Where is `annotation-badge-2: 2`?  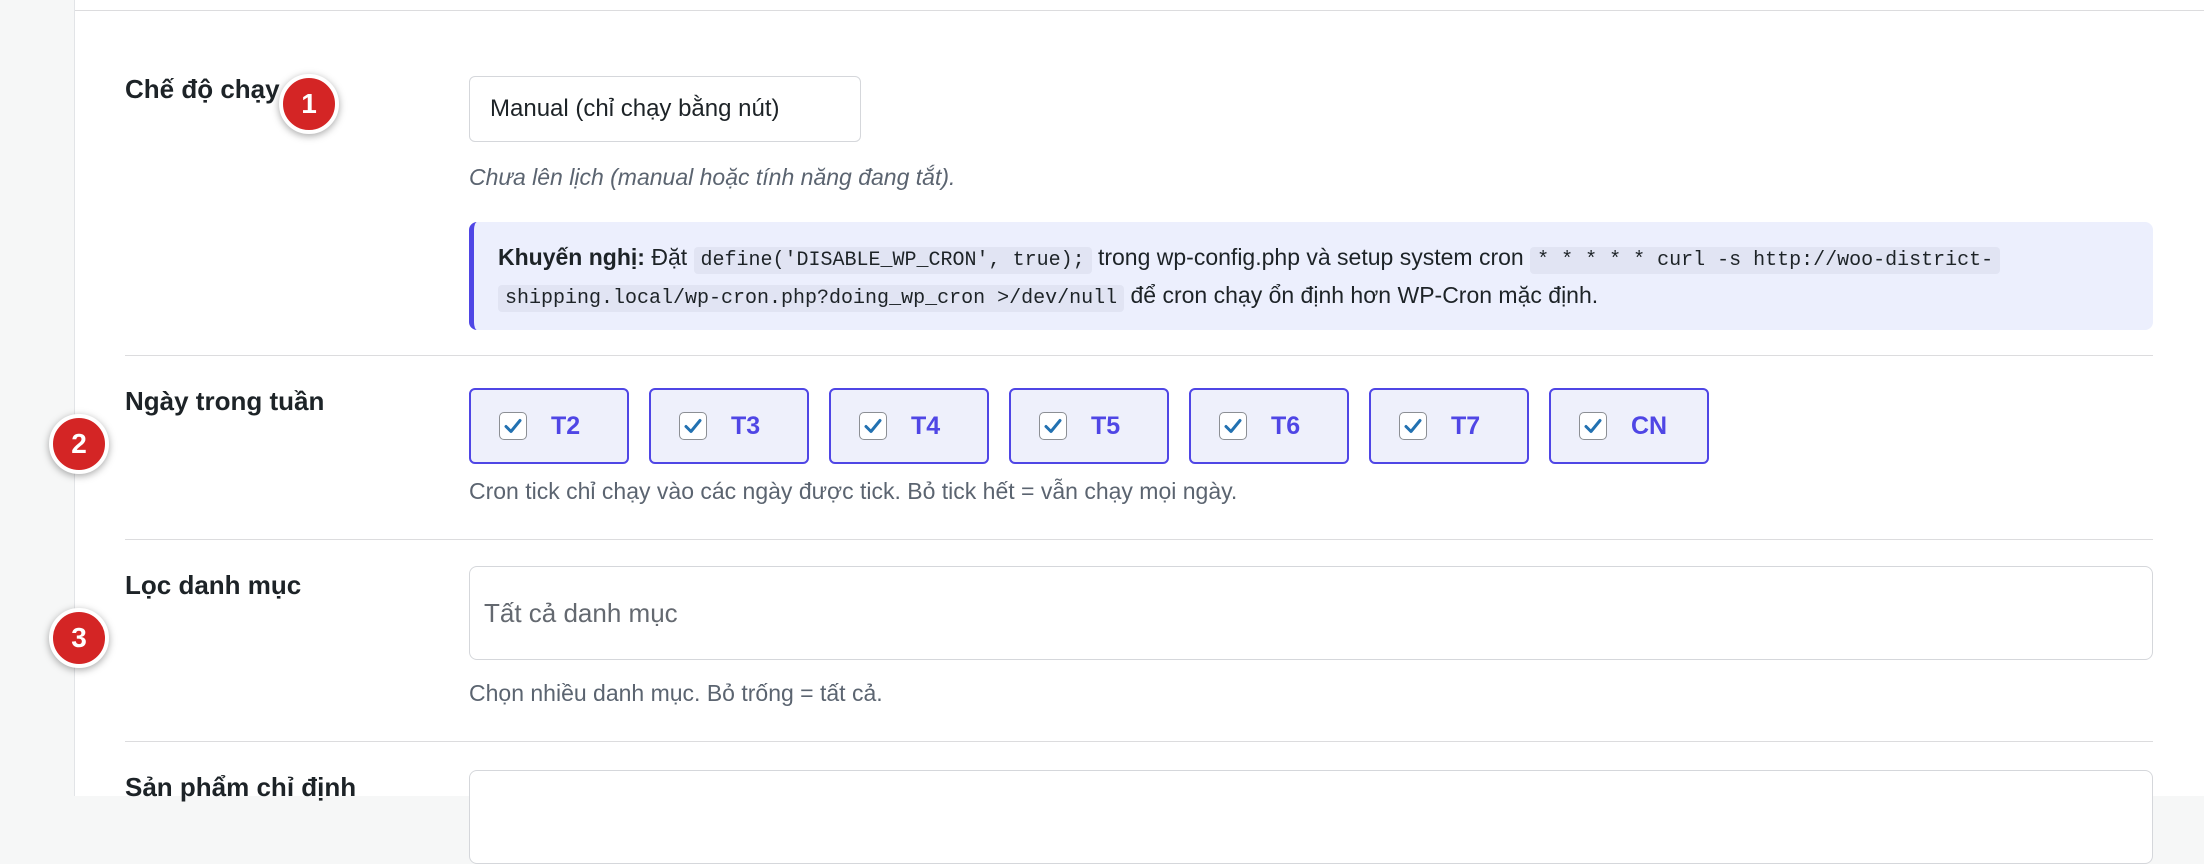 annotation-badge-2: 2 is located at coordinates (79, 444).